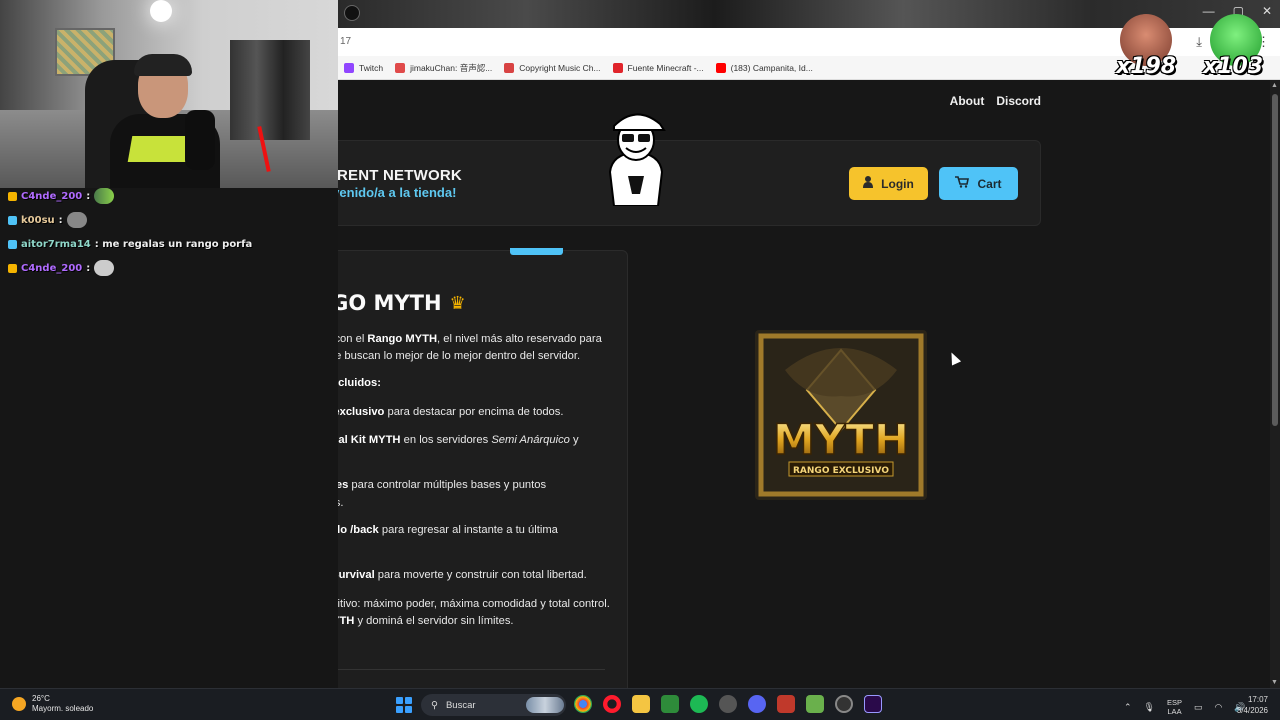  Describe the element at coordinates (1233, 66) in the screenshot. I see `emote-count: x103` at that location.